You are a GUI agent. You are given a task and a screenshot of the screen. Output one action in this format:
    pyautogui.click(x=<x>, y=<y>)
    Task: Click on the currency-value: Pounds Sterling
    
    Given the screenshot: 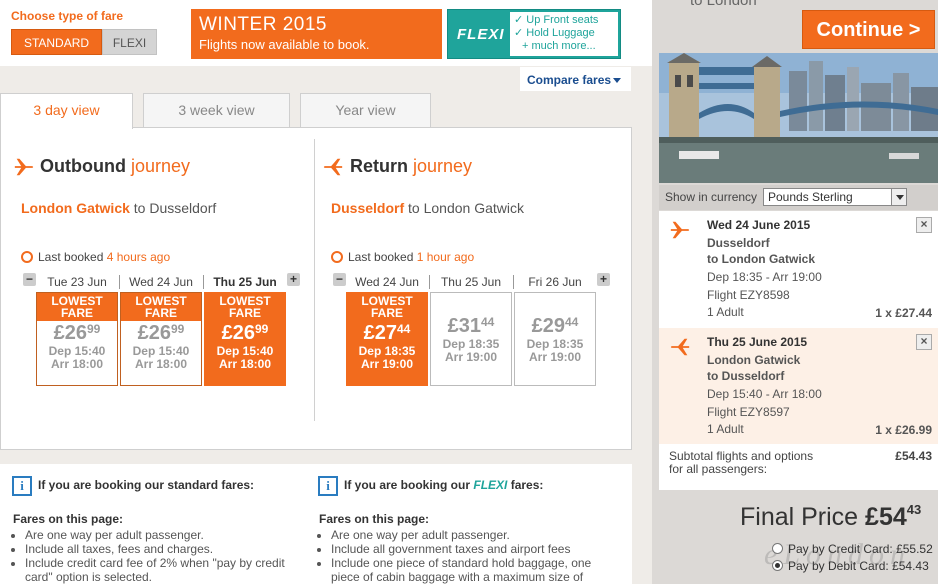 What is the action you would take?
    pyautogui.click(x=810, y=197)
    